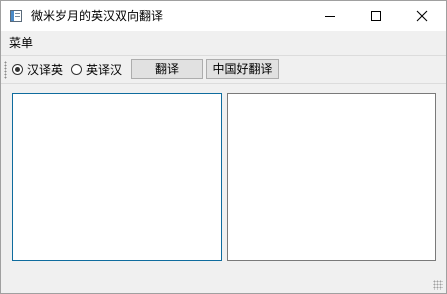 Image resolution: width=447 pixels, height=294 pixels. Describe the element at coordinates (21, 43) in the screenshot. I see `menu-item-main: 菜单` at that location.